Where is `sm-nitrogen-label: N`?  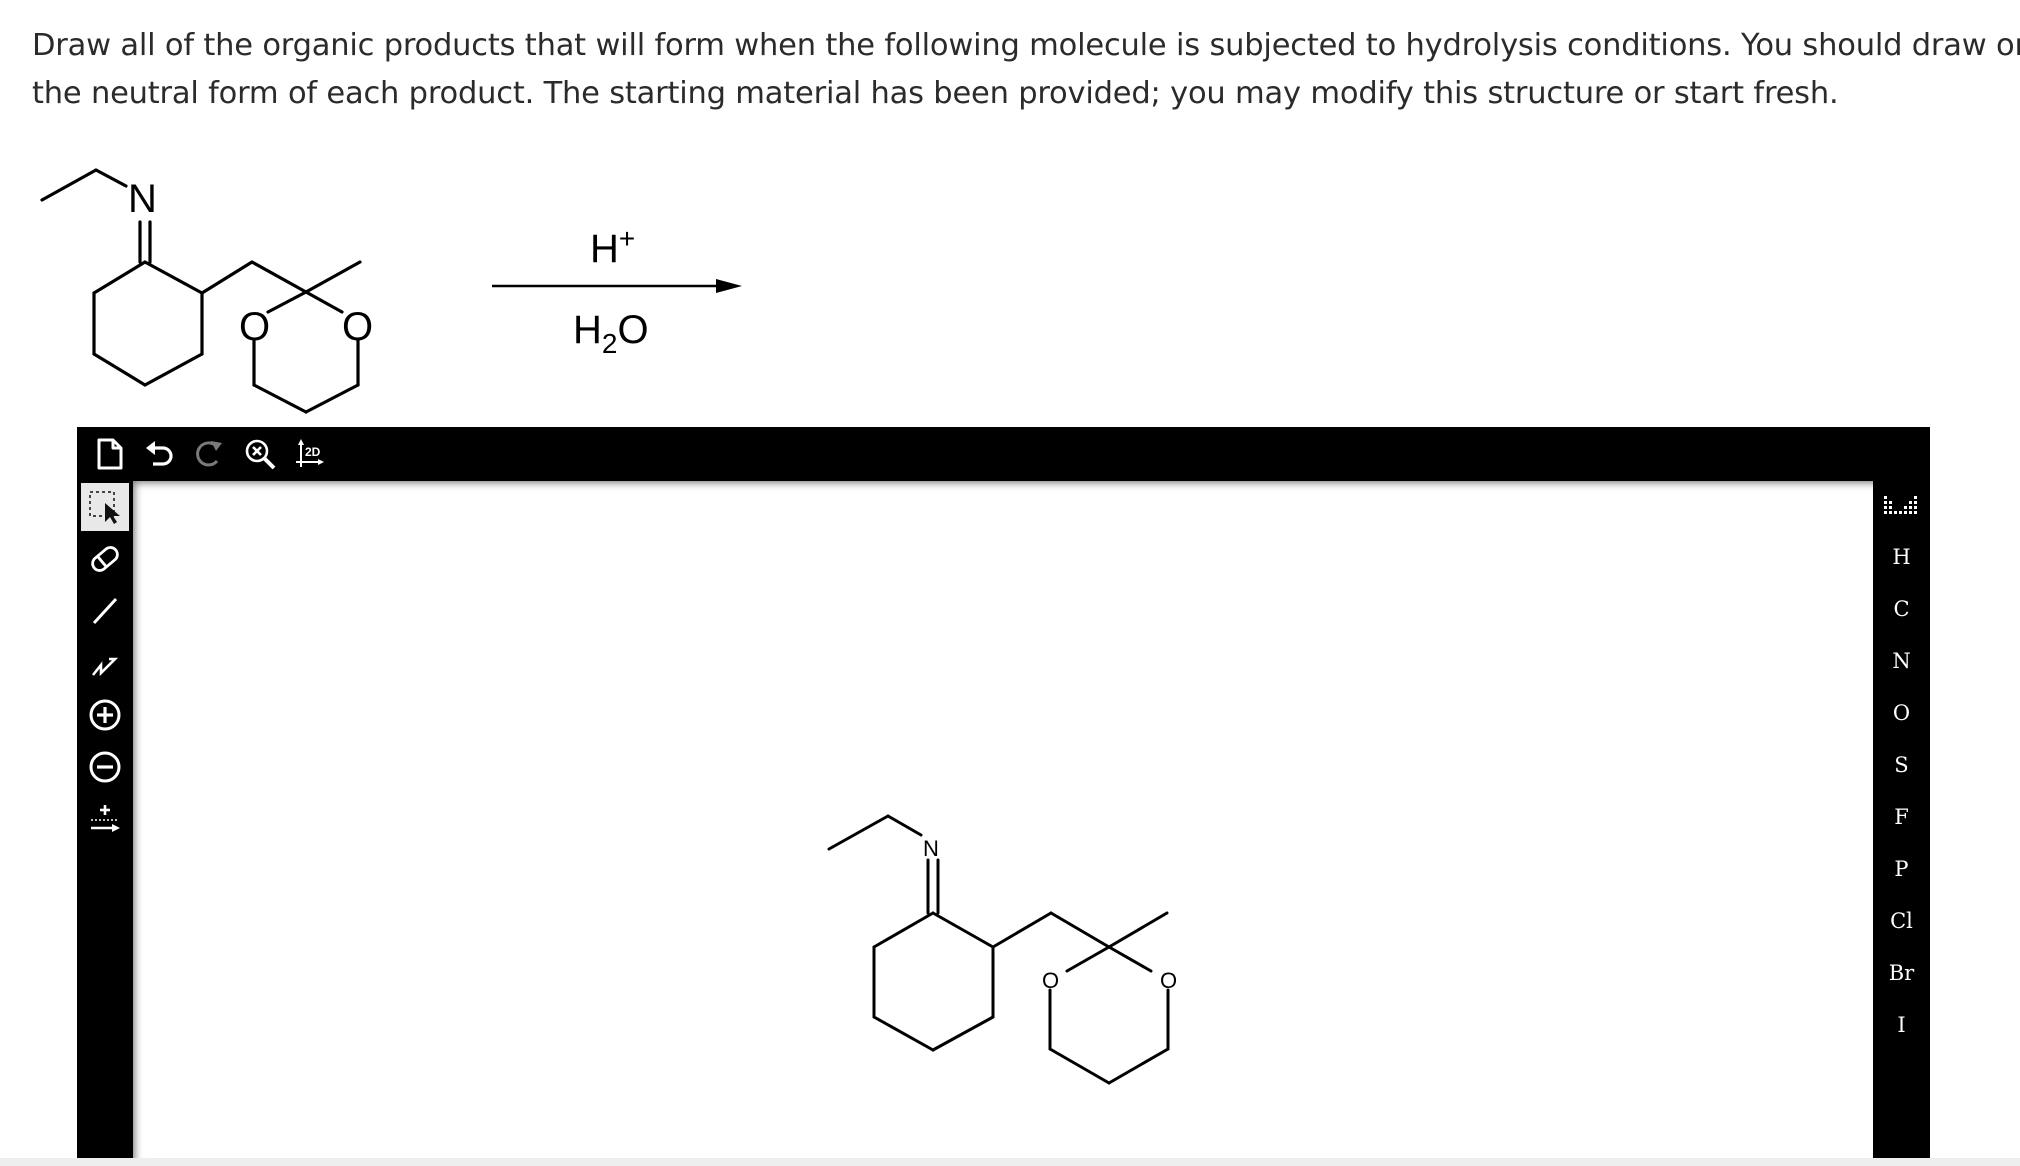 sm-nitrogen-label: N is located at coordinates (142, 199).